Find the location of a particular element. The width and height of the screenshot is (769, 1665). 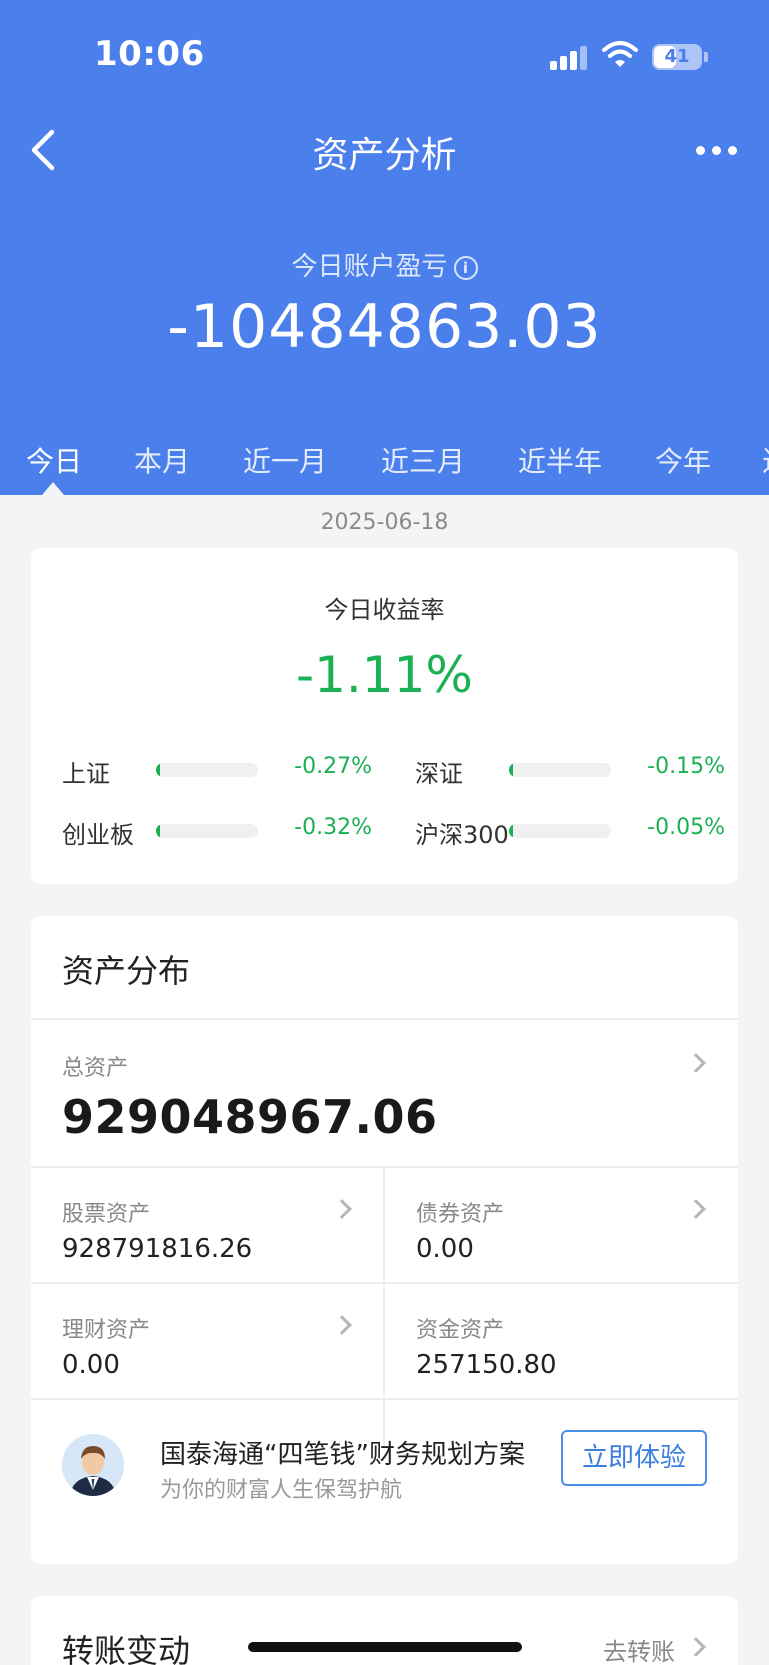

pnl-value: -10484863.03 is located at coordinates (384, 327).